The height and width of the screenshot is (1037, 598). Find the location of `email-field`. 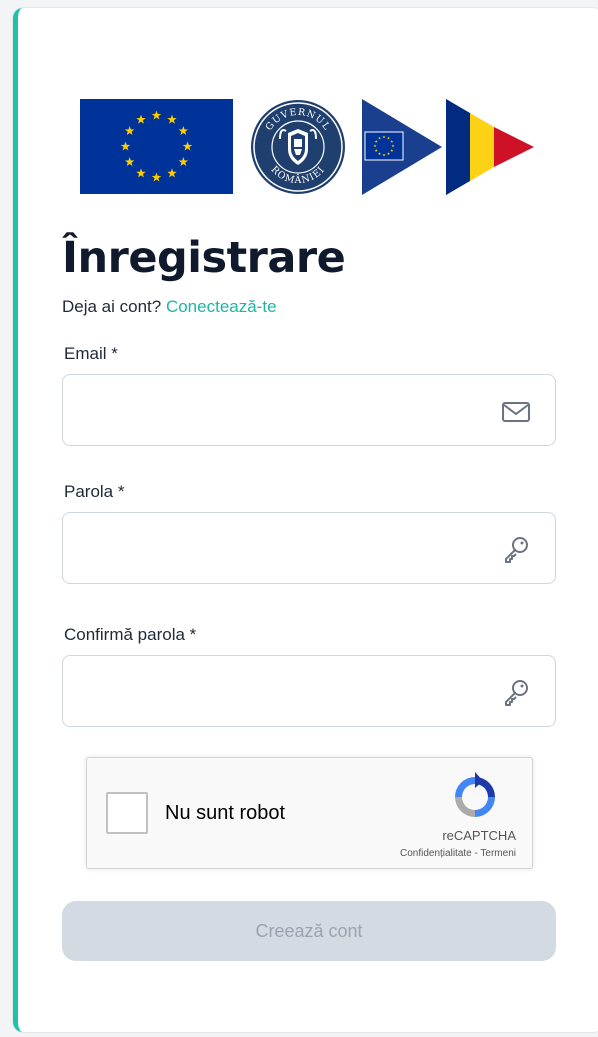

email-field is located at coordinates (309, 410).